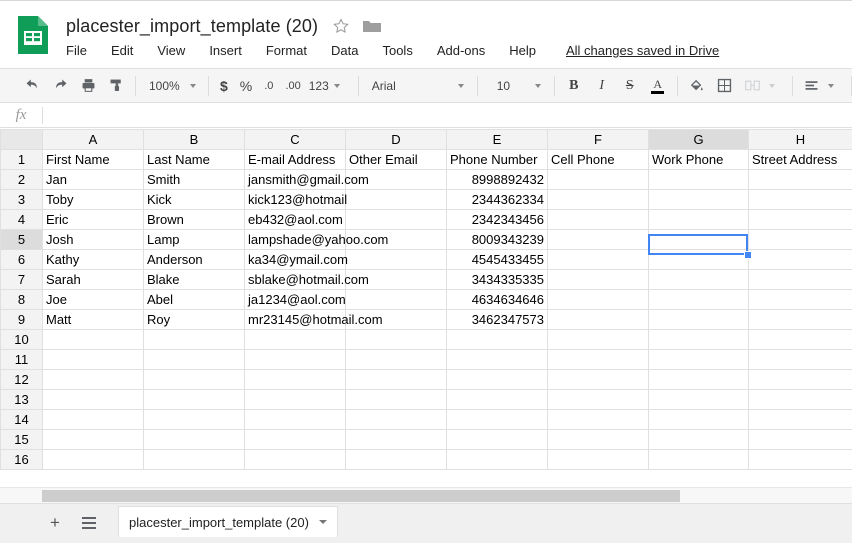 The height and width of the screenshot is (543, 852). Describe the element at coordinates (800, 159) in the screenshot. I see `cell-h1: Street Address` at that location.